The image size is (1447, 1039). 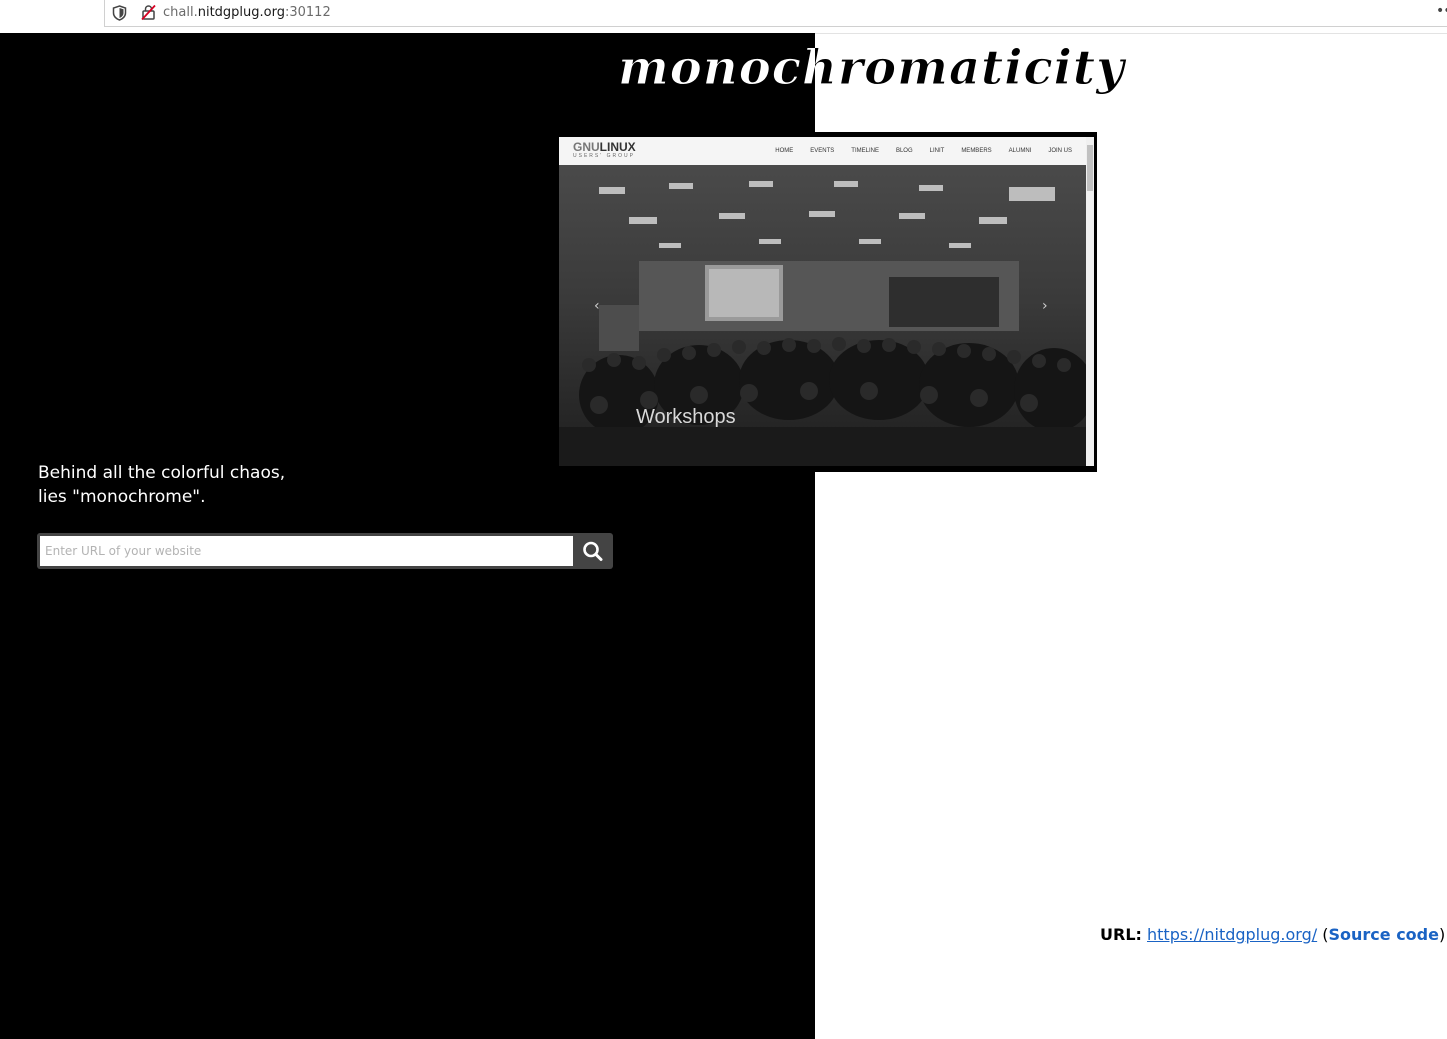 I want to click on carousel-prev-icon: ‹, so click(x=597, y=306).